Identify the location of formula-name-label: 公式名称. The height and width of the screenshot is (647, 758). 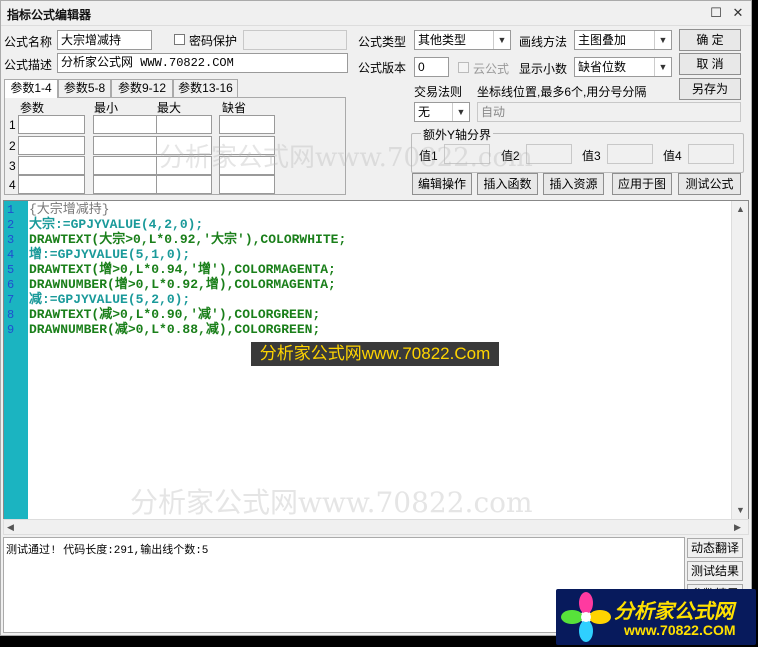
(28, 42).